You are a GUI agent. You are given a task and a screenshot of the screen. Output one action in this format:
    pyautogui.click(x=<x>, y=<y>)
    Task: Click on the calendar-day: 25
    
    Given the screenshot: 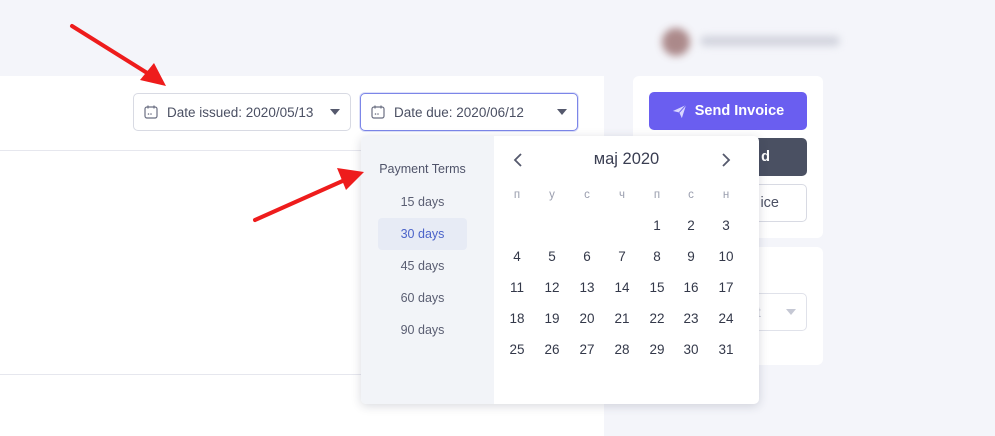 What is the action you would take?
    pyautogui.click(x=517, y=349)
    